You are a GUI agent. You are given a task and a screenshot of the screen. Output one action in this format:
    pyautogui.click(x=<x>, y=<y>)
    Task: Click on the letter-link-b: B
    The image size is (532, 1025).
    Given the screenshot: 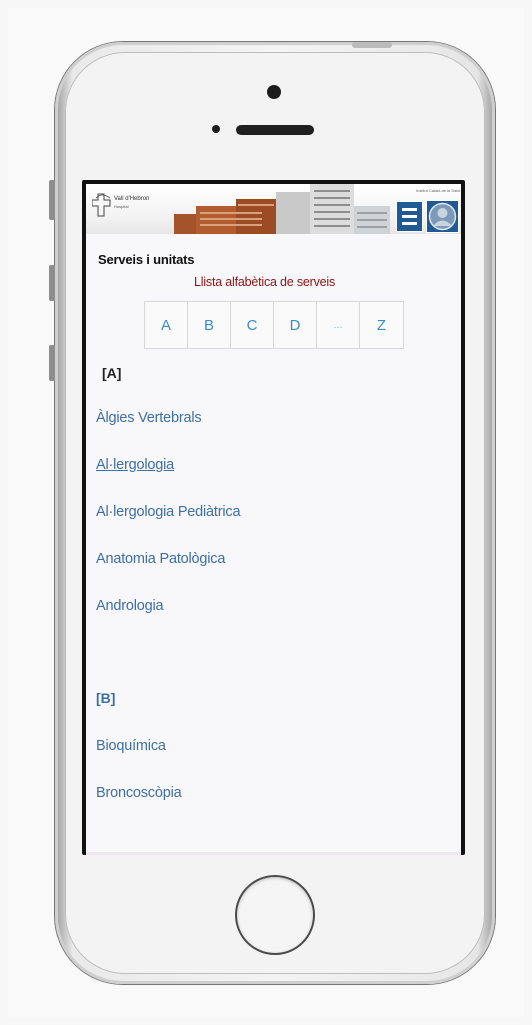 What is the action you would take?
    pyautogui.click(x=209, y=325)
    